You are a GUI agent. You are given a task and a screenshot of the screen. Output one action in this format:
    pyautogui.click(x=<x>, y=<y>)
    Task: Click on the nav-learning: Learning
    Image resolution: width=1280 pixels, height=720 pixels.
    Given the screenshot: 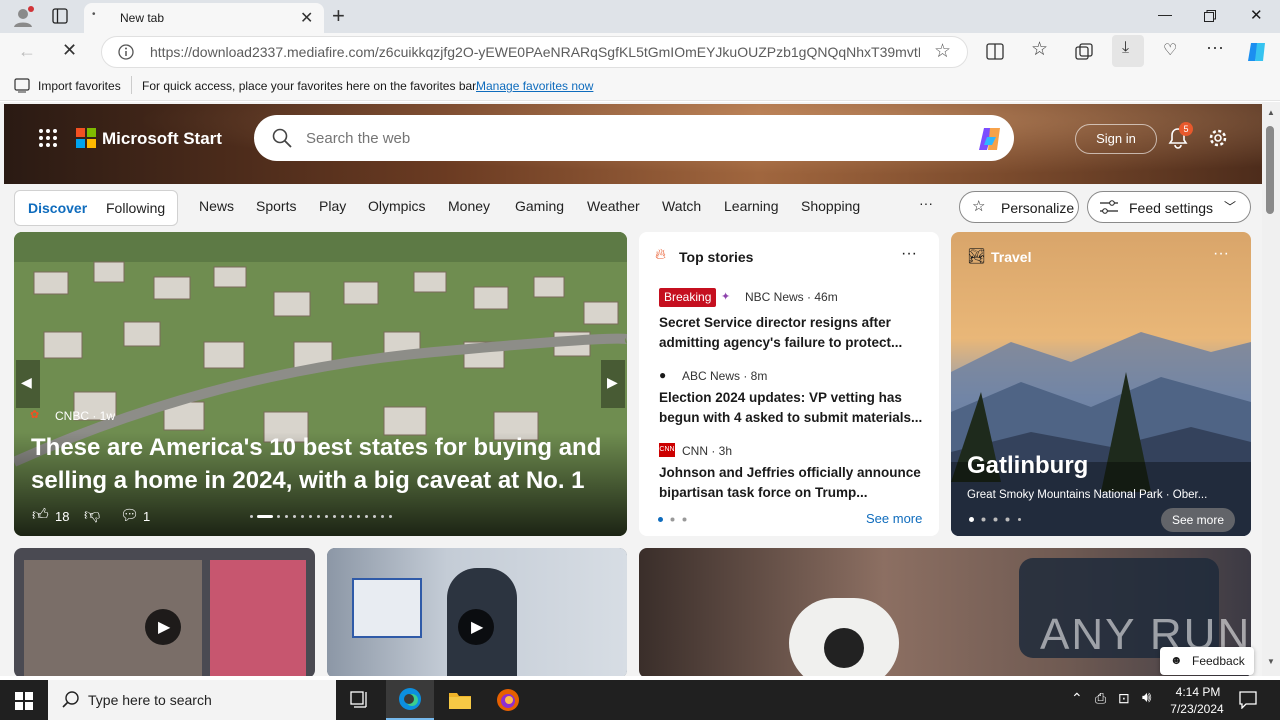 What is the action you would take?
    pyautogui.click(x=751, y=206)
    